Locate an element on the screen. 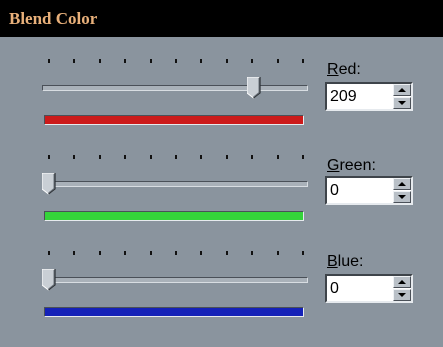 The image size is (443, 347). green-slider-thumb is located at coordinates (49, 184).